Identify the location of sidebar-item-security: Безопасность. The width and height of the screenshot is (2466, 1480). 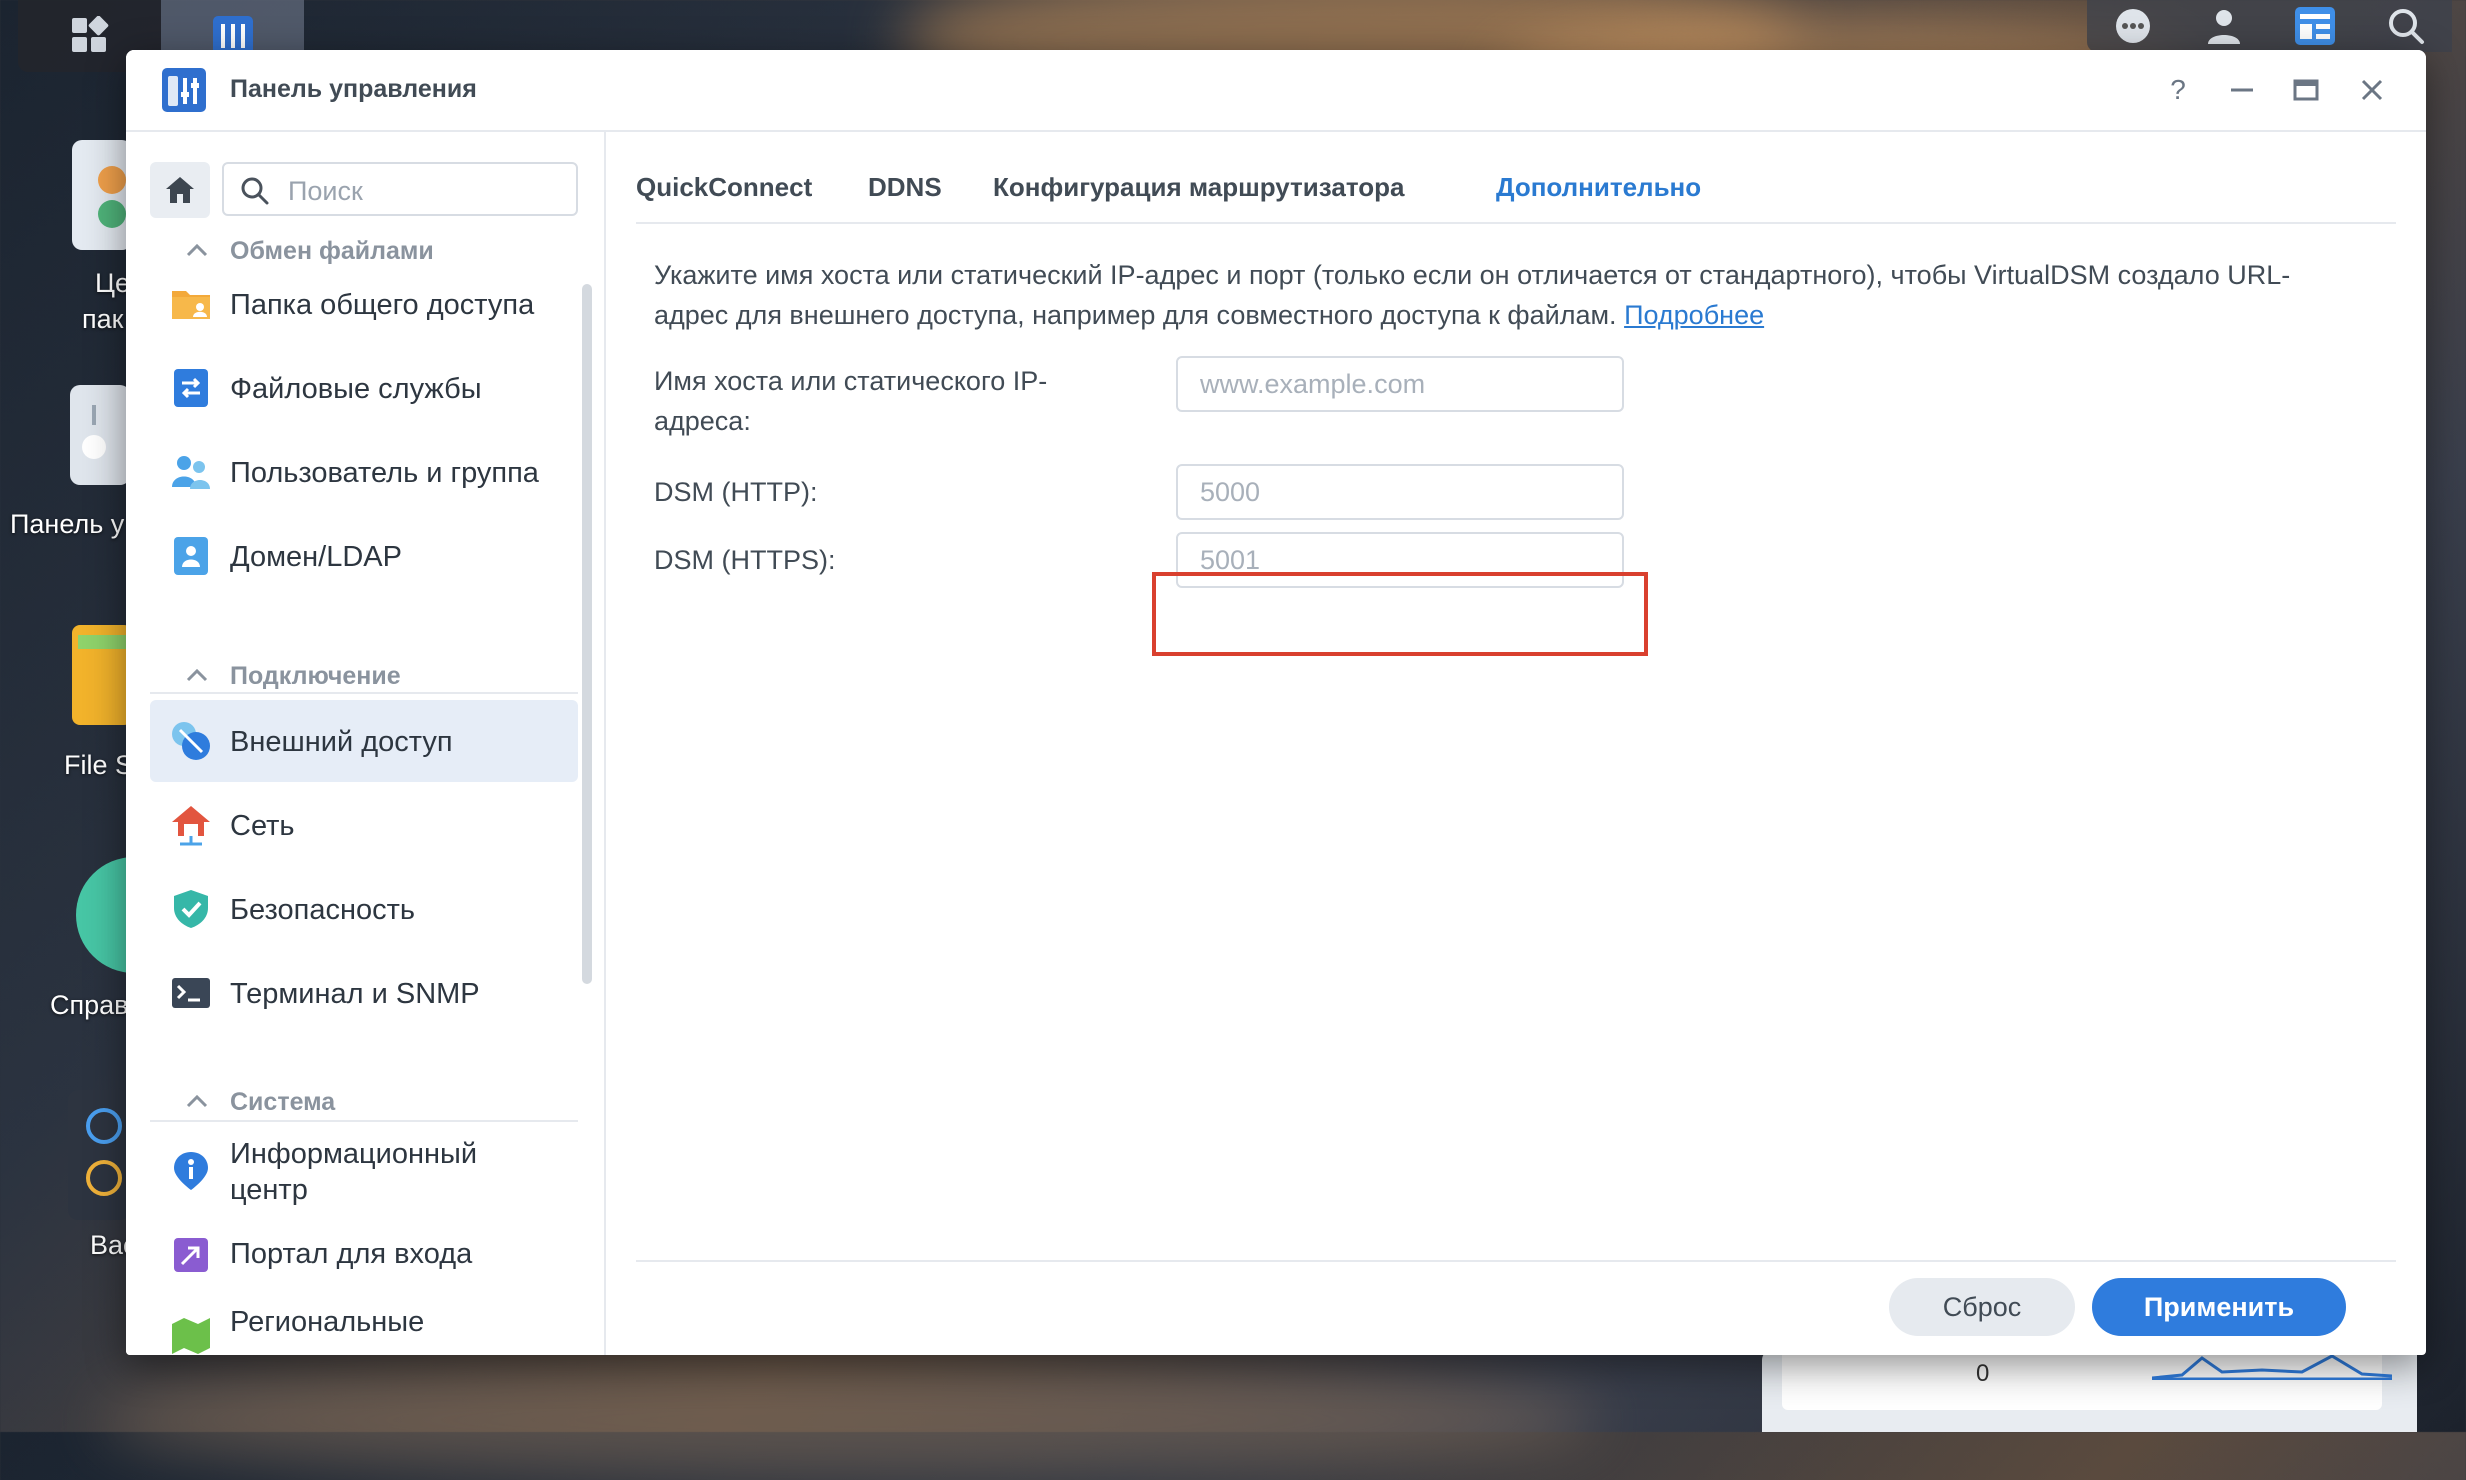
(364, 909).